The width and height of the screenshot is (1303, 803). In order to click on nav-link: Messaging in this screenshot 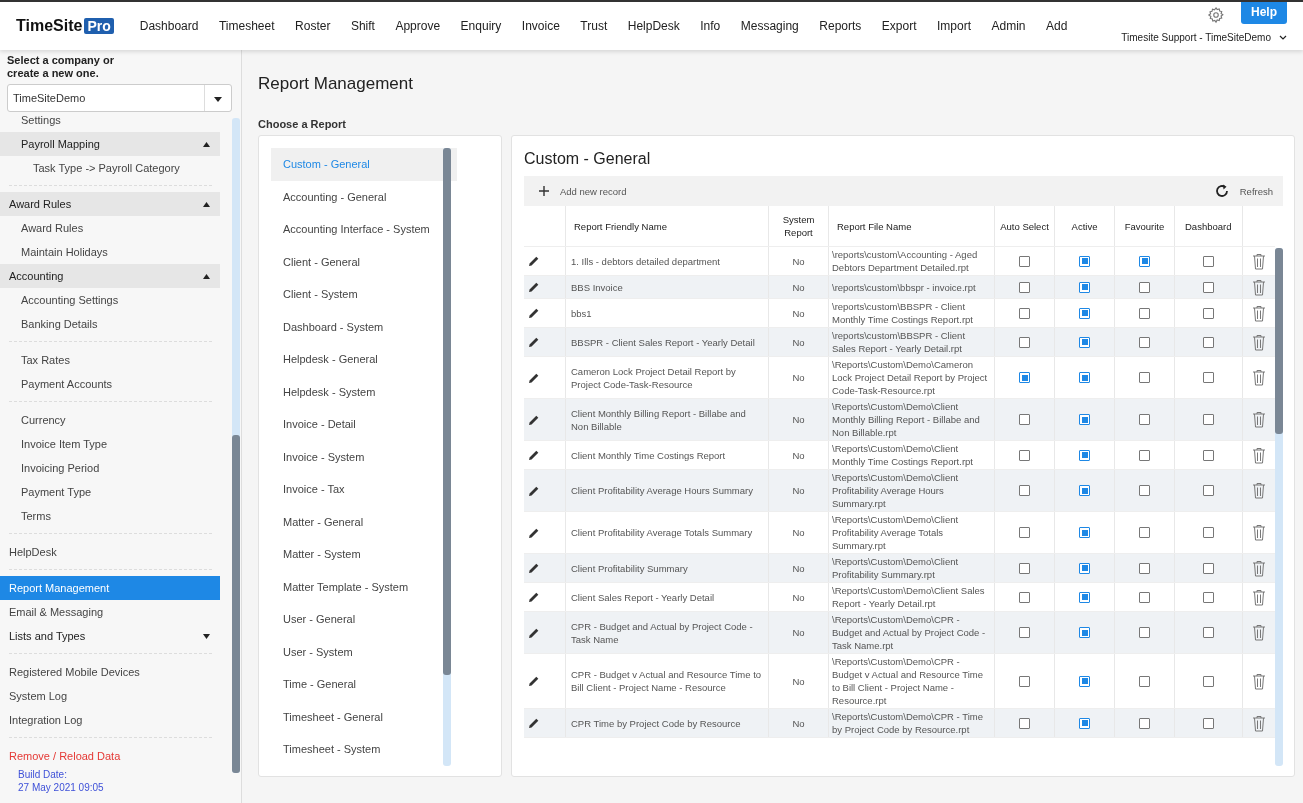, I will do `click(769, 26)`.